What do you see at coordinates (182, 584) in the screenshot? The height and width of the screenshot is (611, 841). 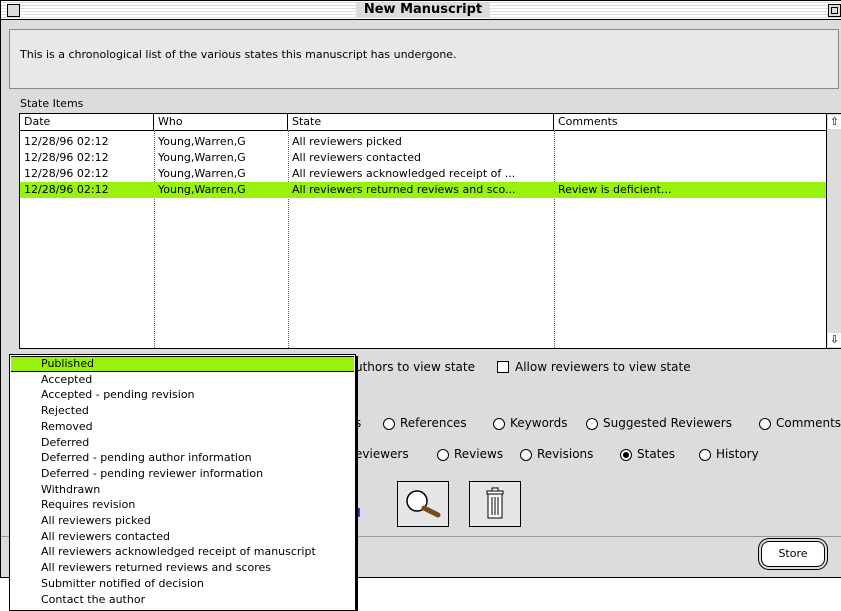 I see `menu-item: Submitter notified of decision` at bounding box center [182, 584].